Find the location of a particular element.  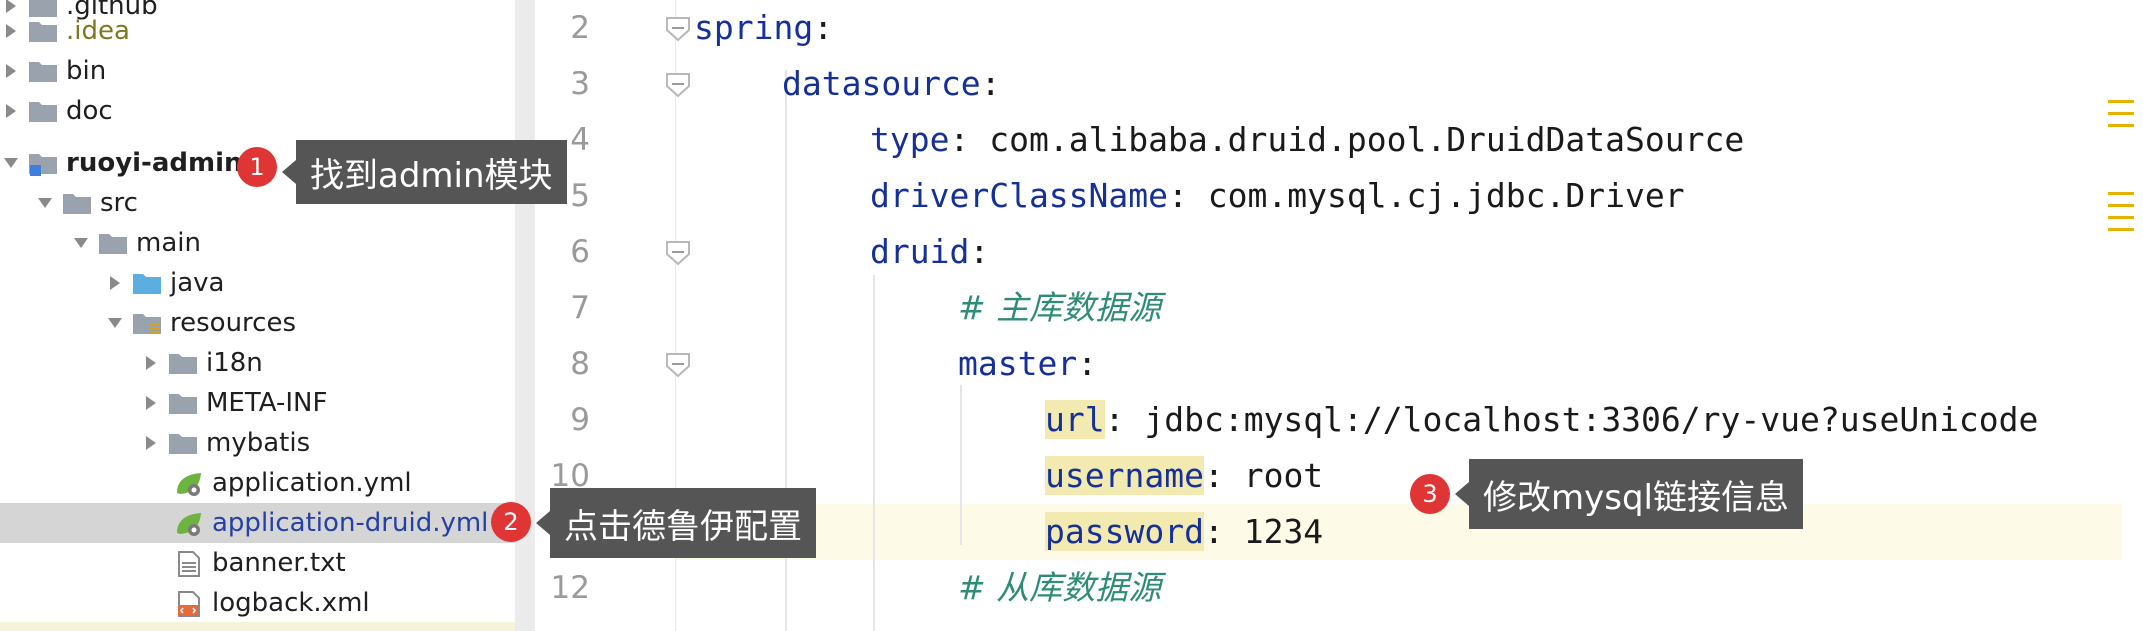

code-line-datasource: datasource: is located at coordinates (891, 84).